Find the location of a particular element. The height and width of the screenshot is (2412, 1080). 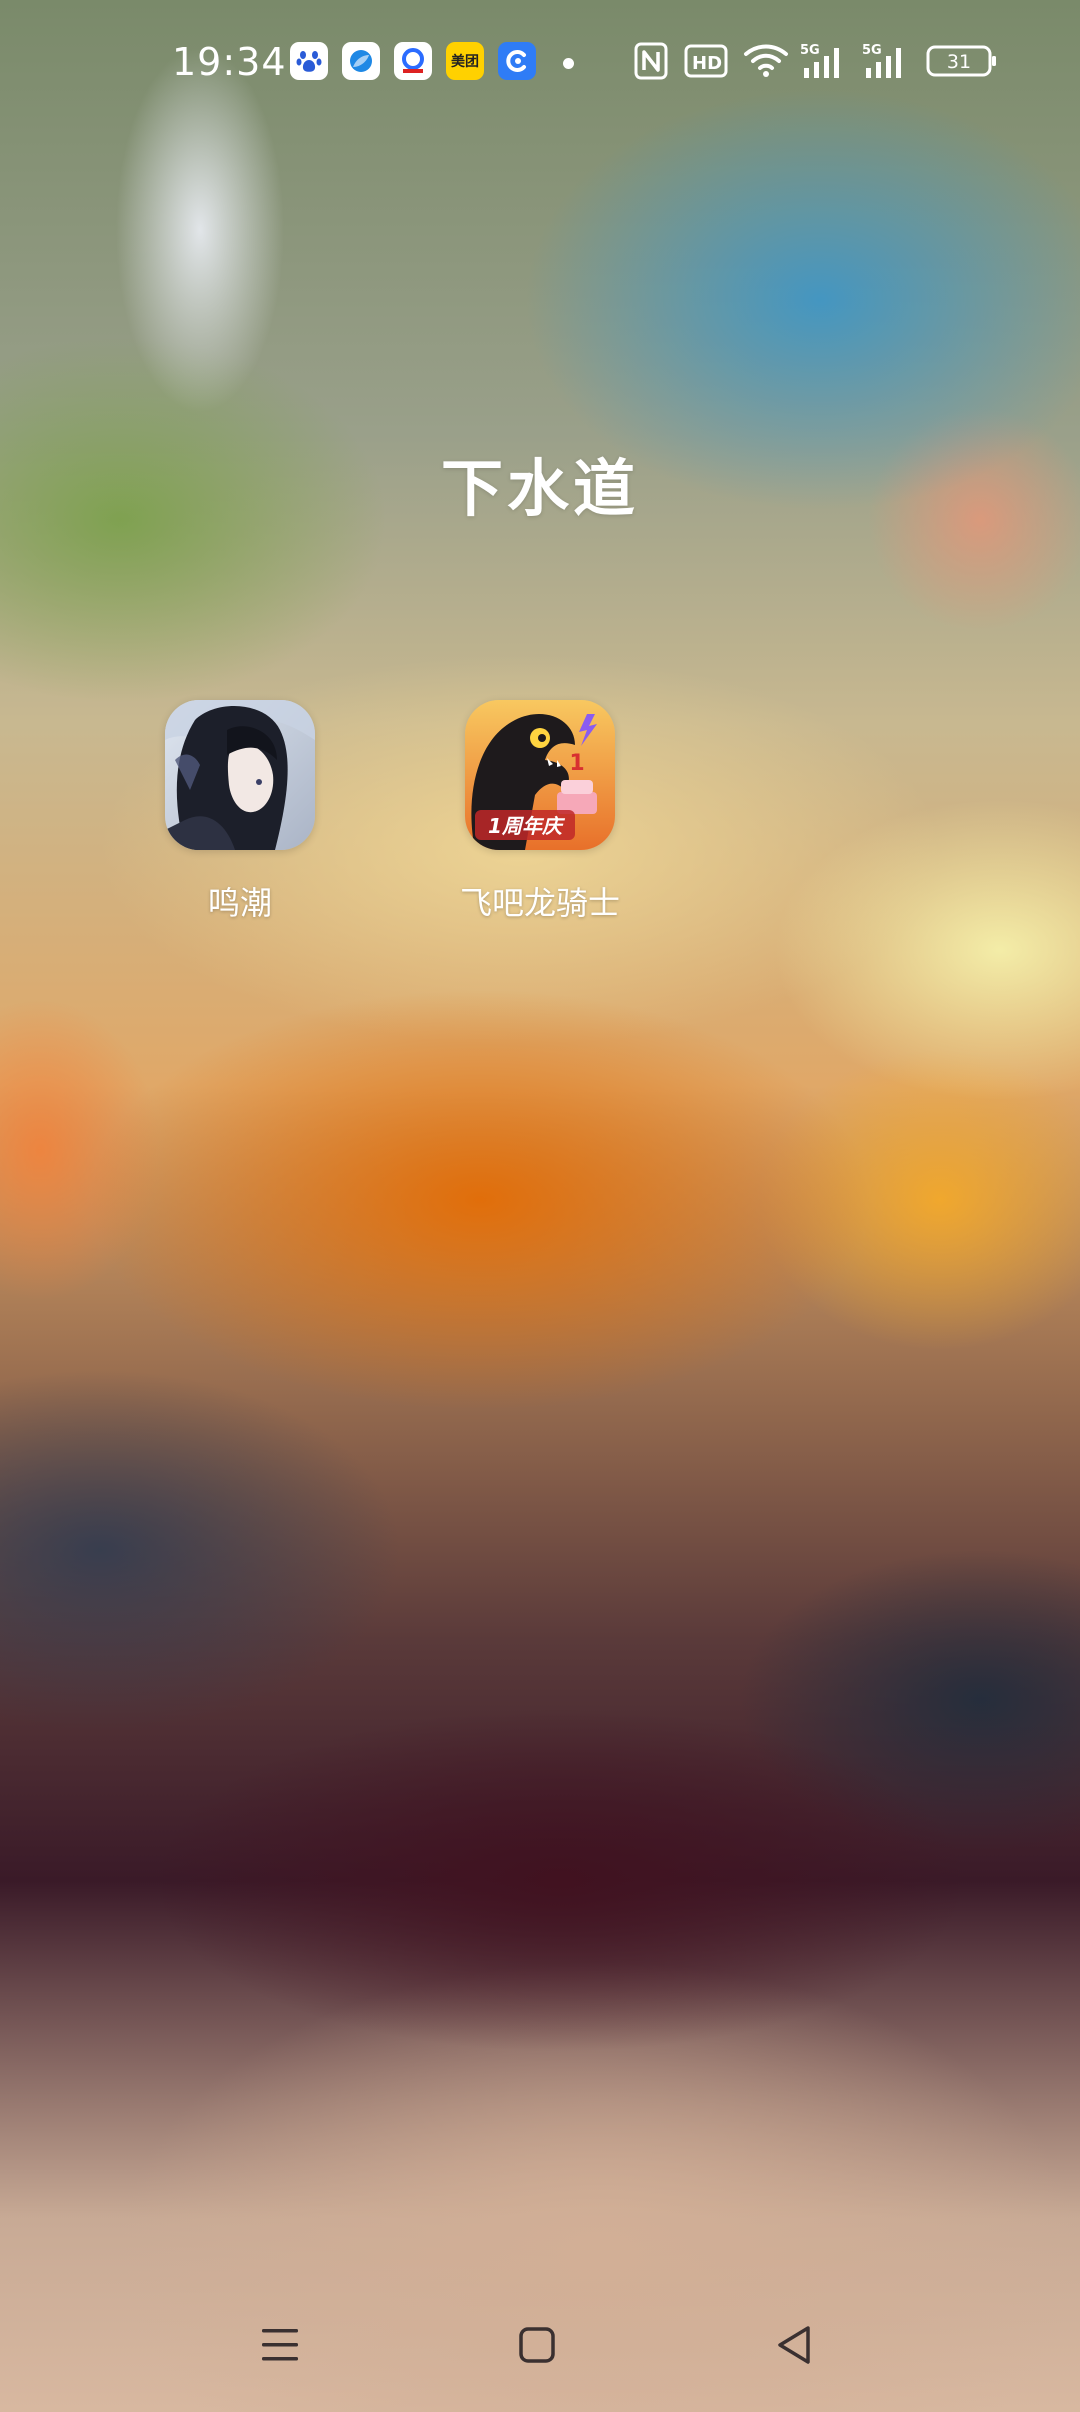

anniversary-badge: 1周年庆 is located at coordinates (527, 826).